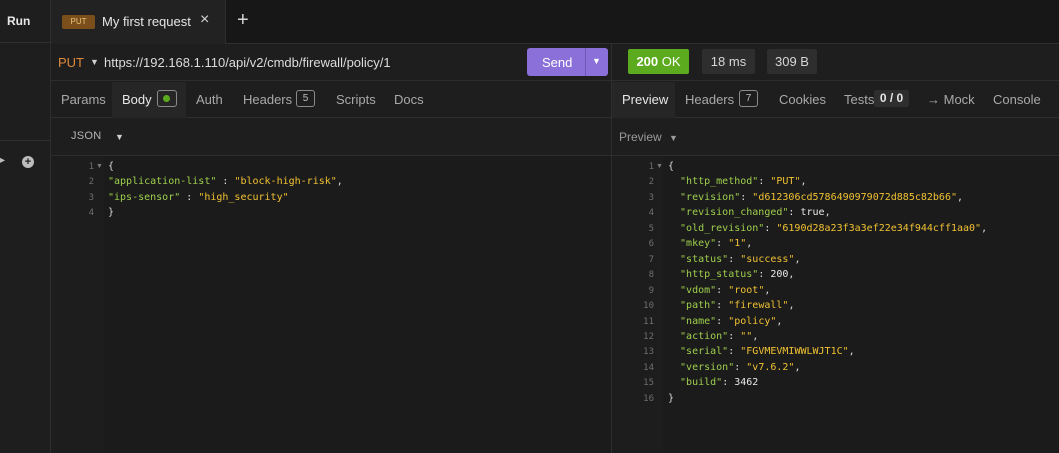 The width and height of the screenshot is (1059, 453). Describe the element at coordinates (1017, 99) in the screenshot. I see `tab-console: Console` at that location.